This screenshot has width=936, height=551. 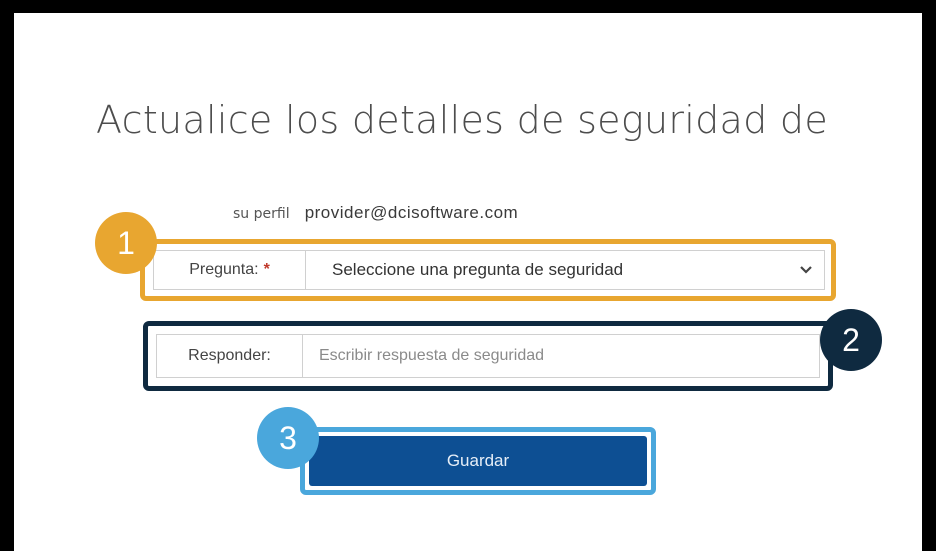 I want to click on callout-badge-1: 1, so click(x=126, y=243).